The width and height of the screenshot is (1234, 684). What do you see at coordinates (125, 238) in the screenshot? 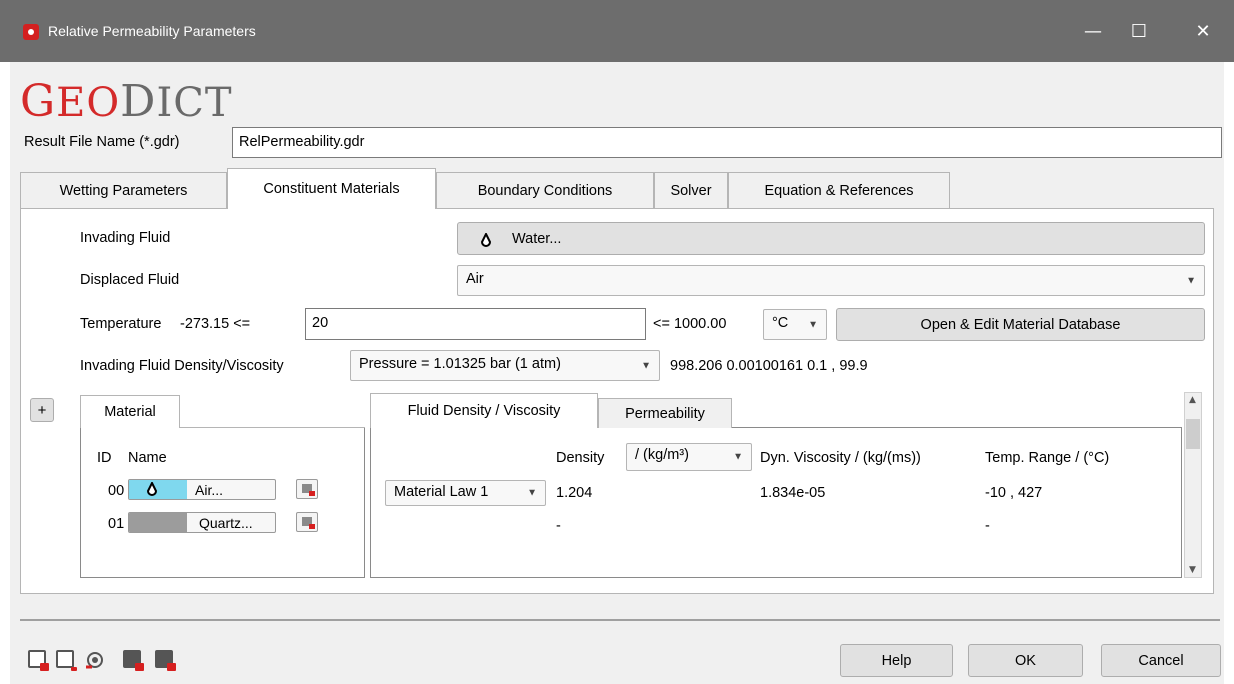
I see `invading-fluid-label: Invading Fluid` at bounding box center [125, 238].